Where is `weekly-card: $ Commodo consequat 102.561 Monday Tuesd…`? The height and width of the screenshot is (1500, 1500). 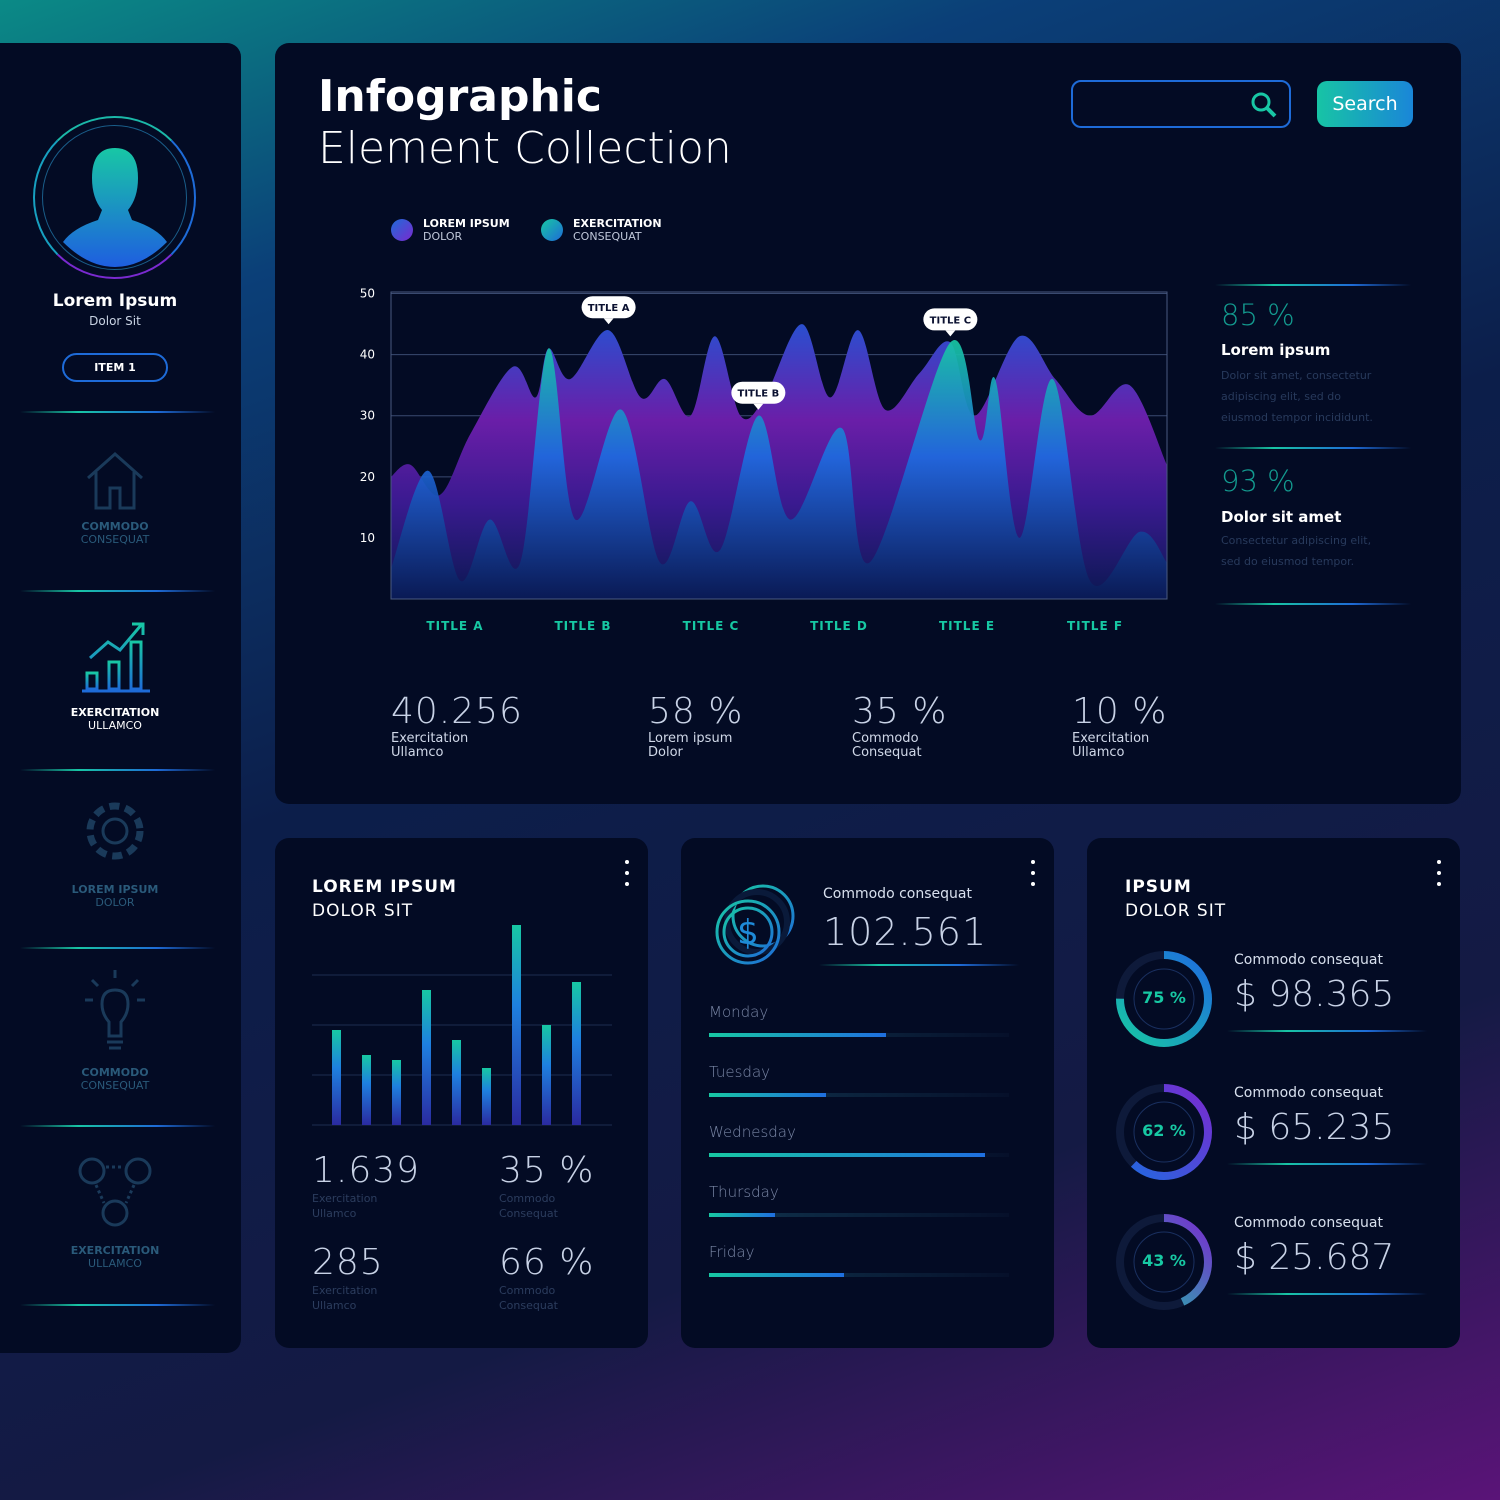 weekly-card: $ Commodo consequat 102.561 Monday Tuesd… is located at coordinates (867, 1093).